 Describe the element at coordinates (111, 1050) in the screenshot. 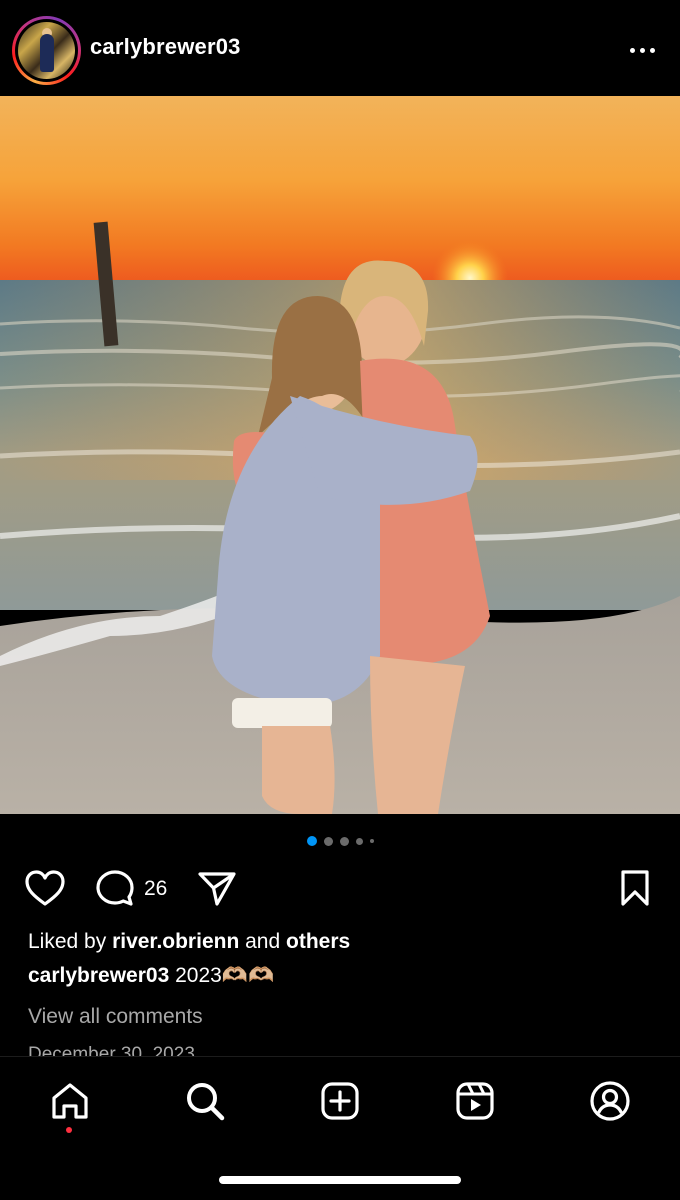

I see `post-date: December 30, 2023` at that location.